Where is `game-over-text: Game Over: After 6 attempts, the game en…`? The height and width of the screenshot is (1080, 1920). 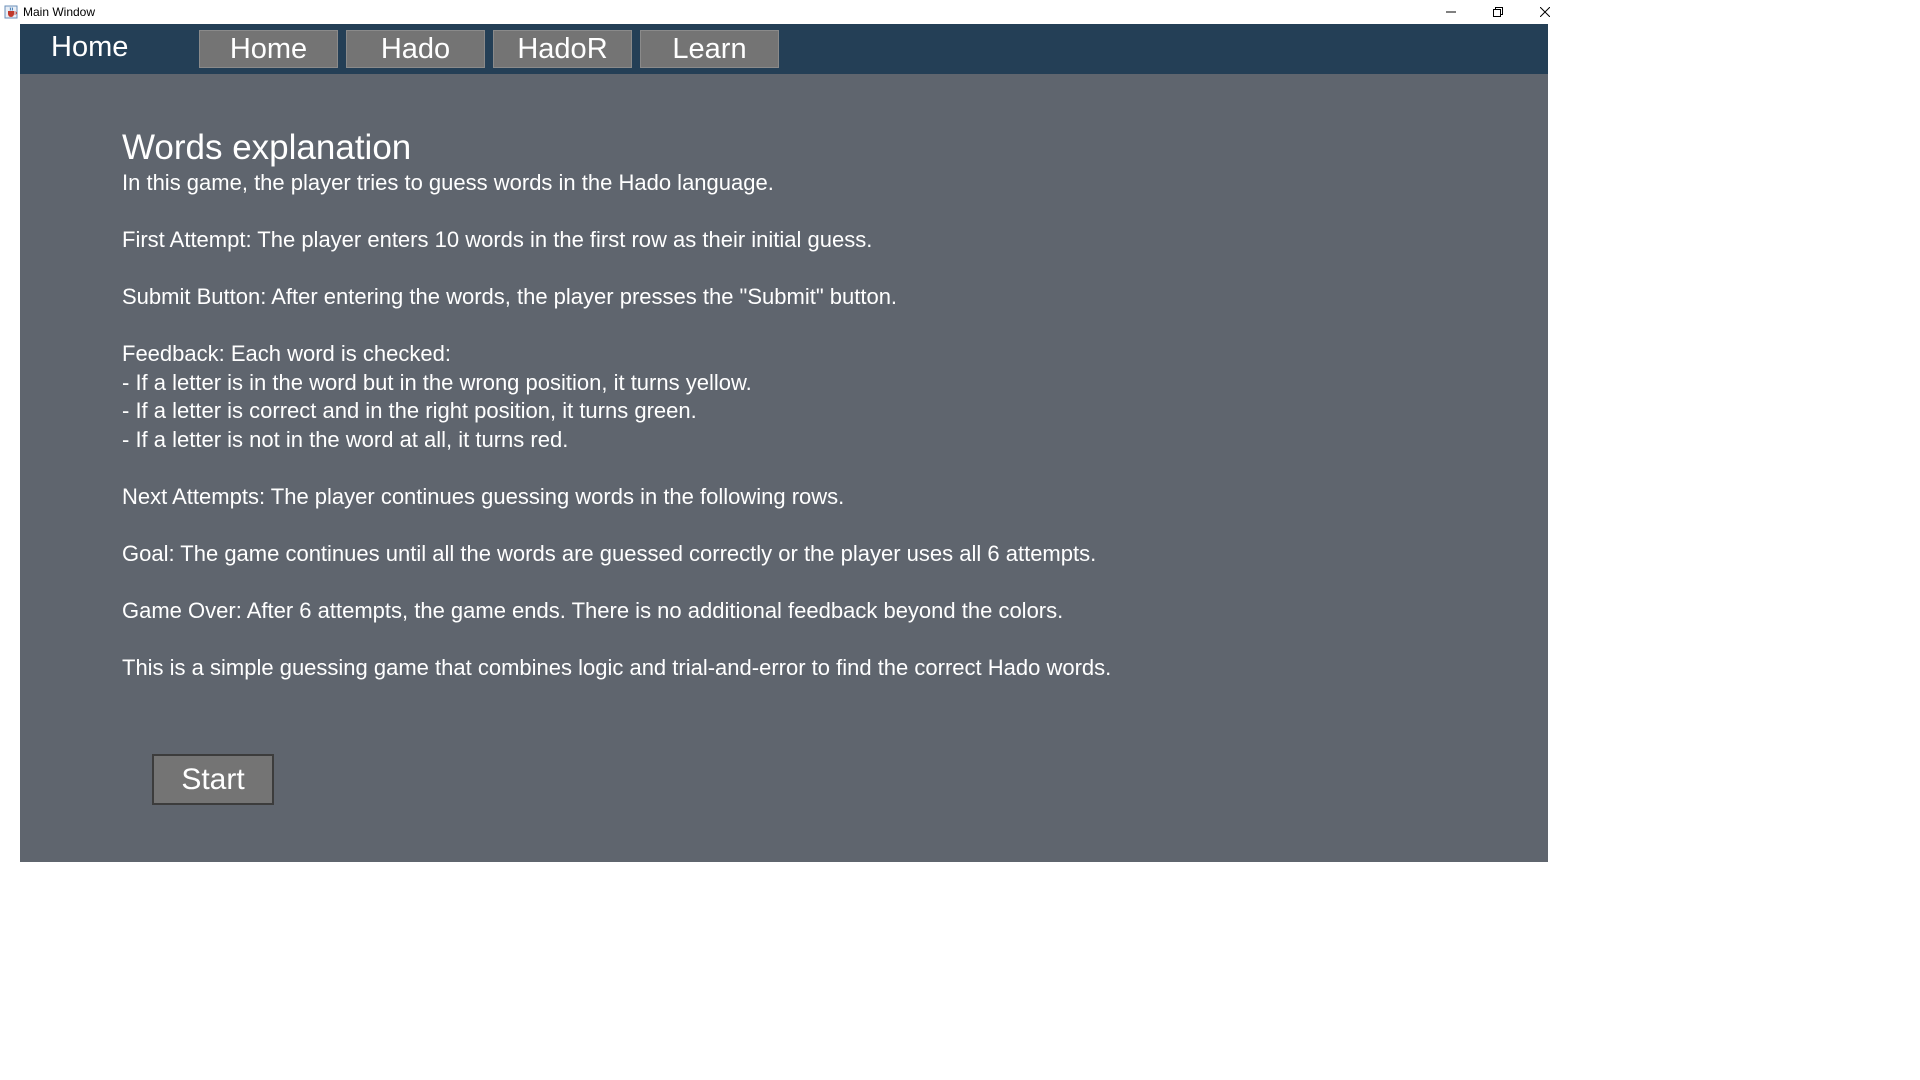 game-over-text: Game Over: After 6 attempts, the game en… is located at coordinates (593, 610).